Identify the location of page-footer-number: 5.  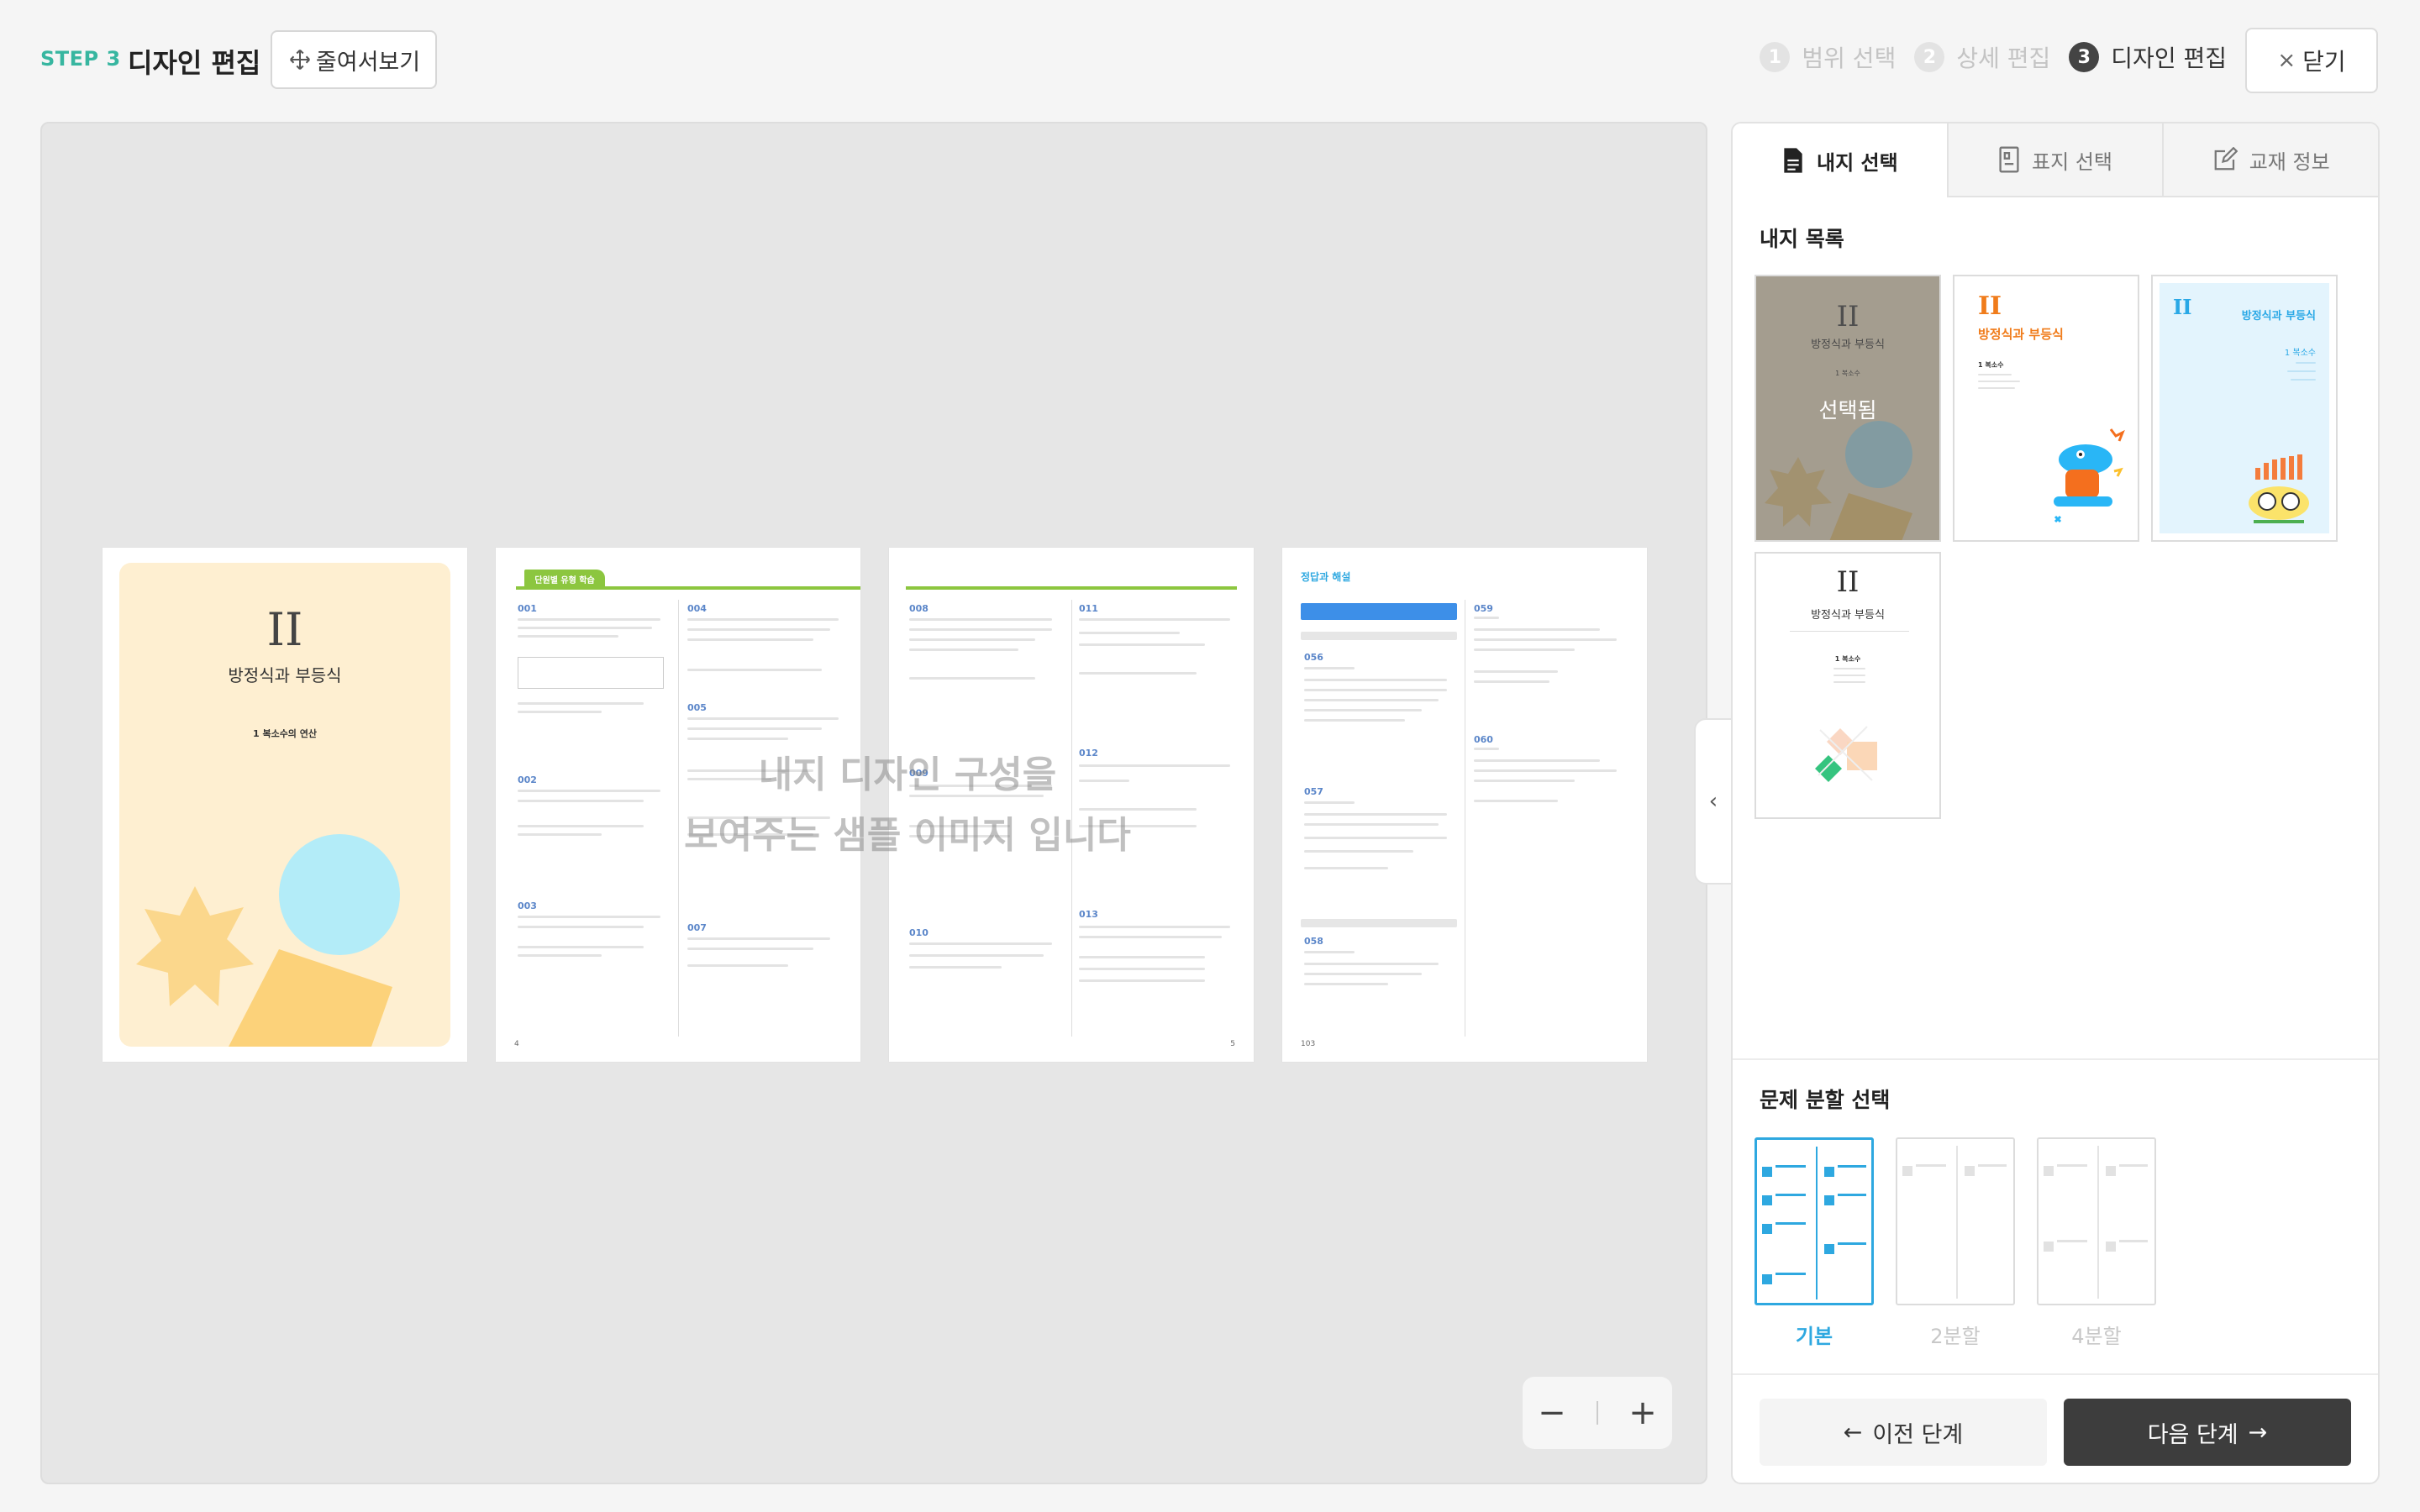
(1232, 1044).